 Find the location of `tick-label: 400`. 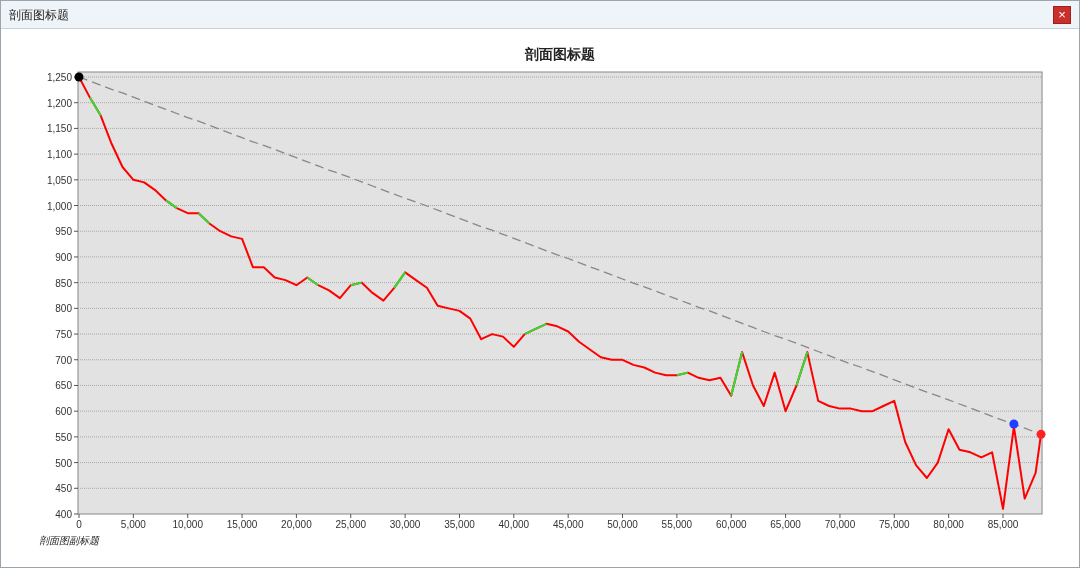

tick-label: 400 is located at coordinates (63, 514).